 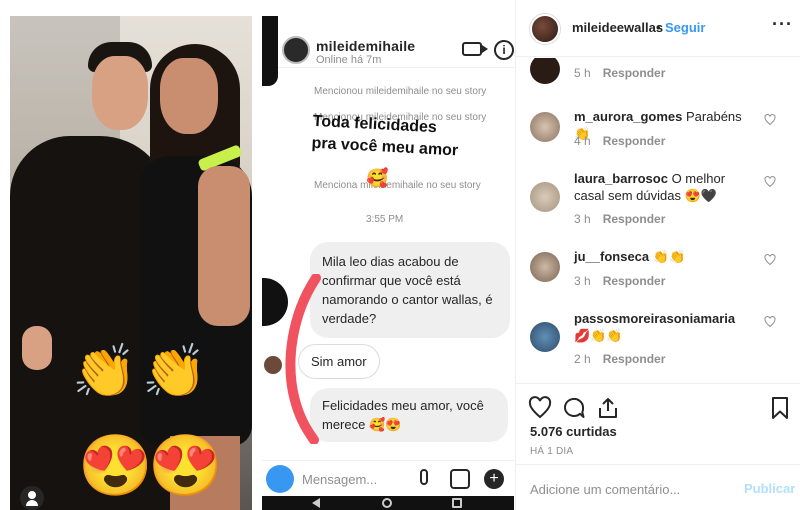 What do you see at coordinates (400, 91) in the screenshot?
I see `mention-notice: Mencionou mileidemihaile no seu story` at bounding box center [400, 91].